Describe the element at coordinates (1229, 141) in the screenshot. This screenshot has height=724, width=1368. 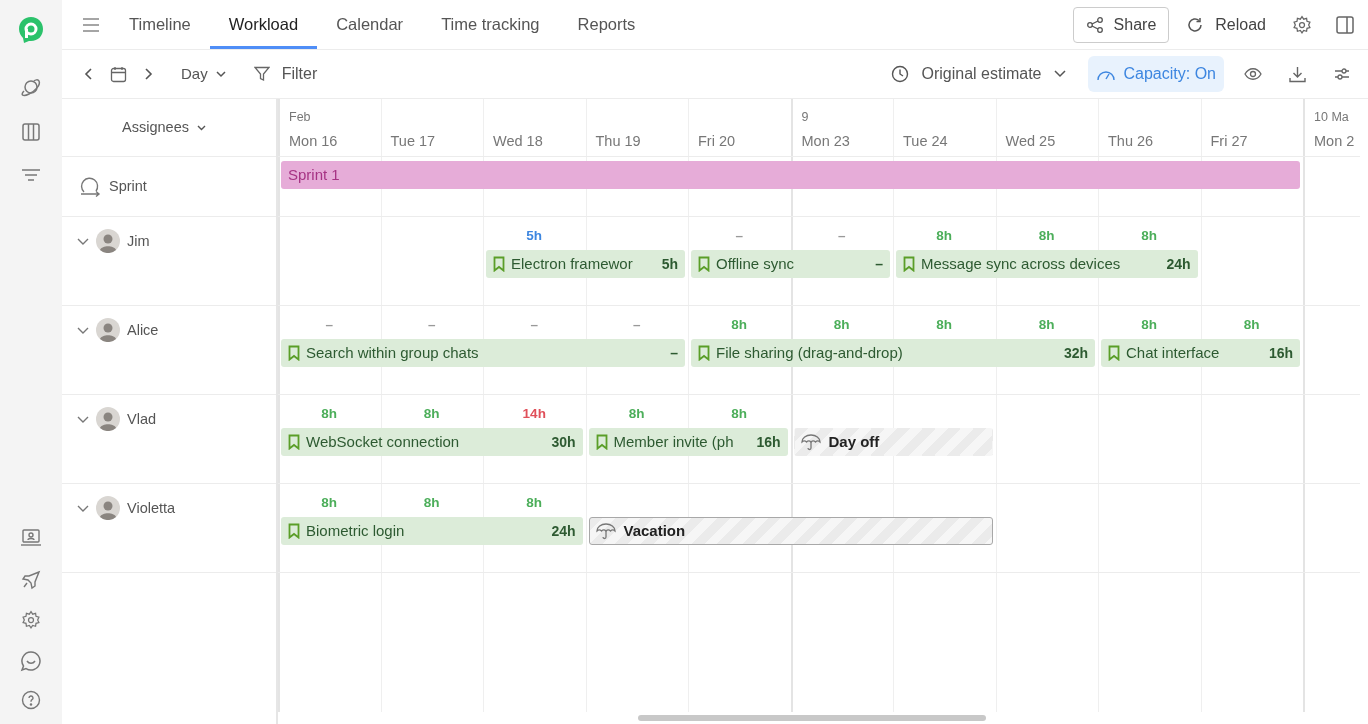
I see `day-label: Fri 27` at that location.